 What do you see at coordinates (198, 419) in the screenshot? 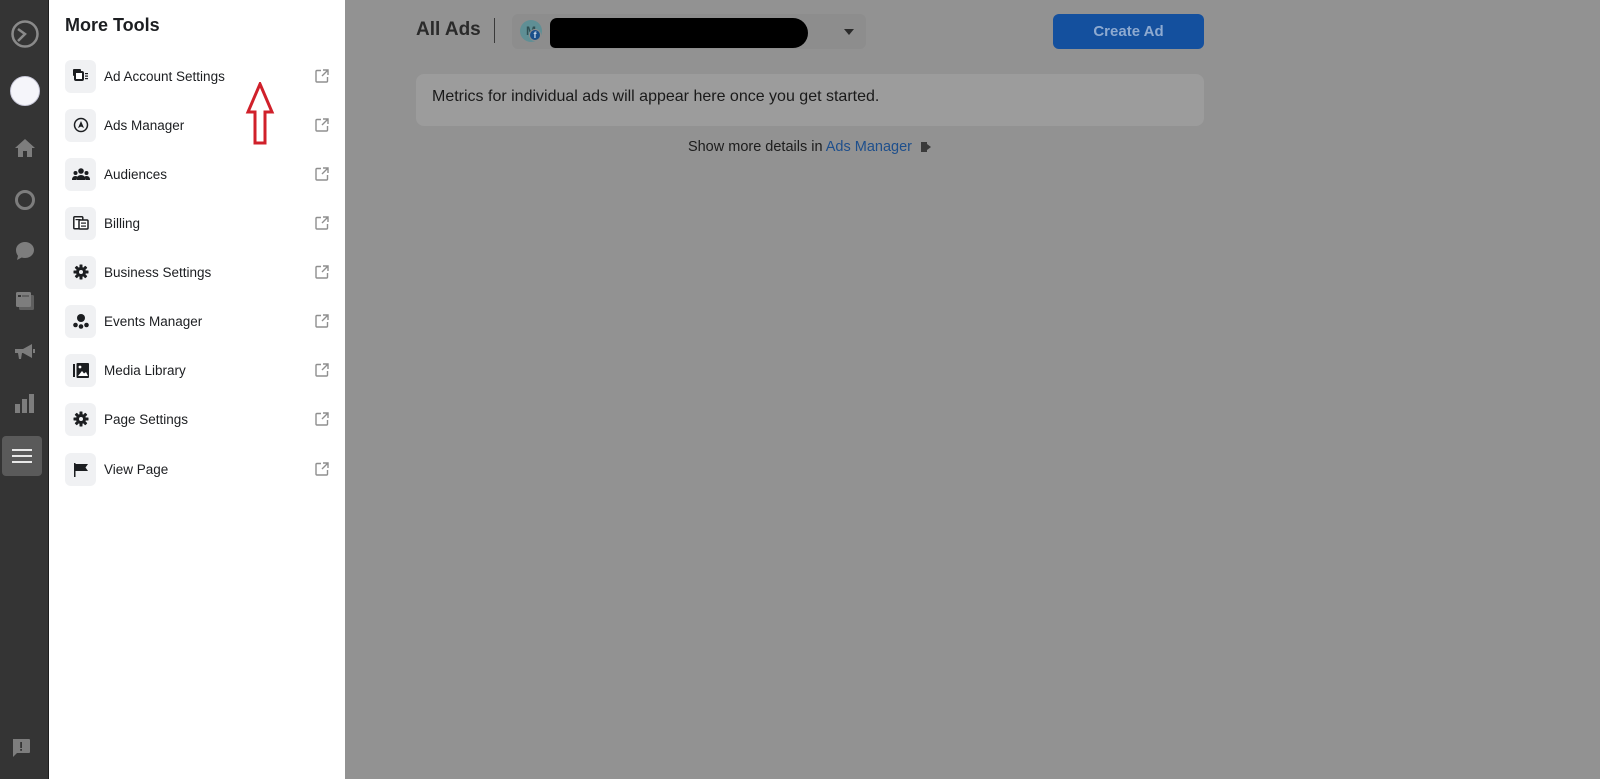
I see `tool-item-page-settings: Page Settings` at bounding box center [198, 419].